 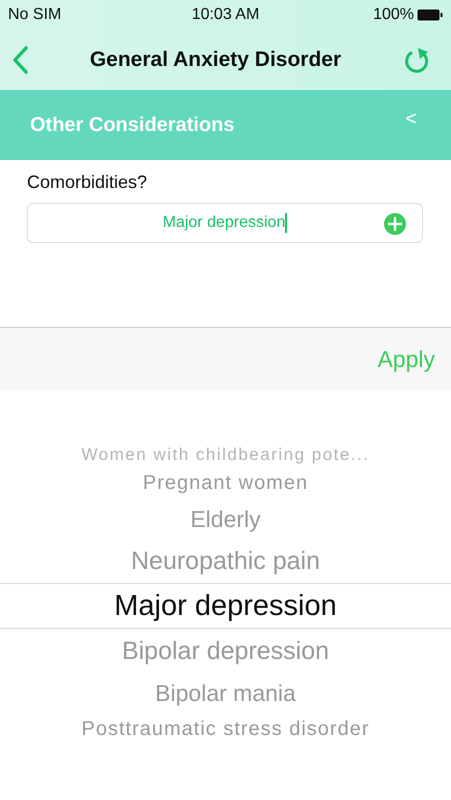 I want to click on section-header: Other Considerations <, so click(x=225, y=125).